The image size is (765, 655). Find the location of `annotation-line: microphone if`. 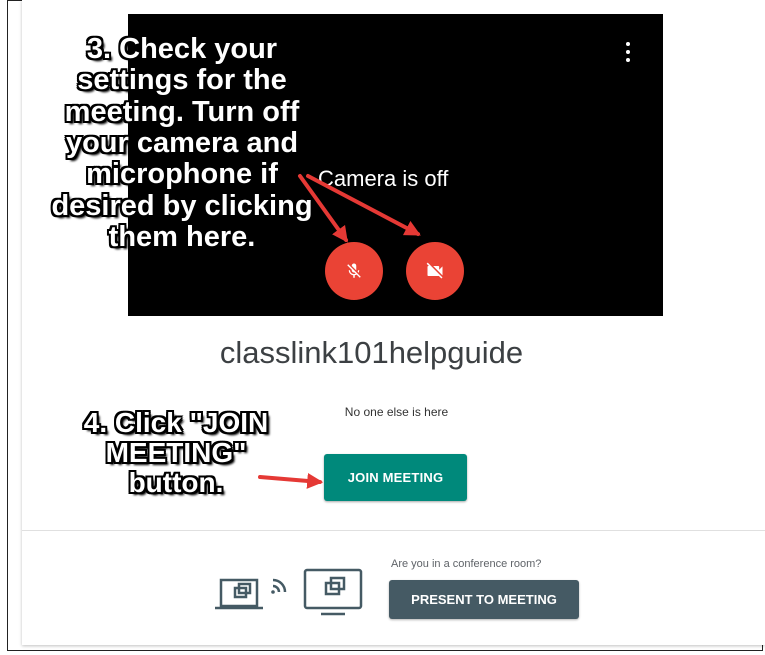

annotation-line: microphone if is located at coordinates (182, 174).